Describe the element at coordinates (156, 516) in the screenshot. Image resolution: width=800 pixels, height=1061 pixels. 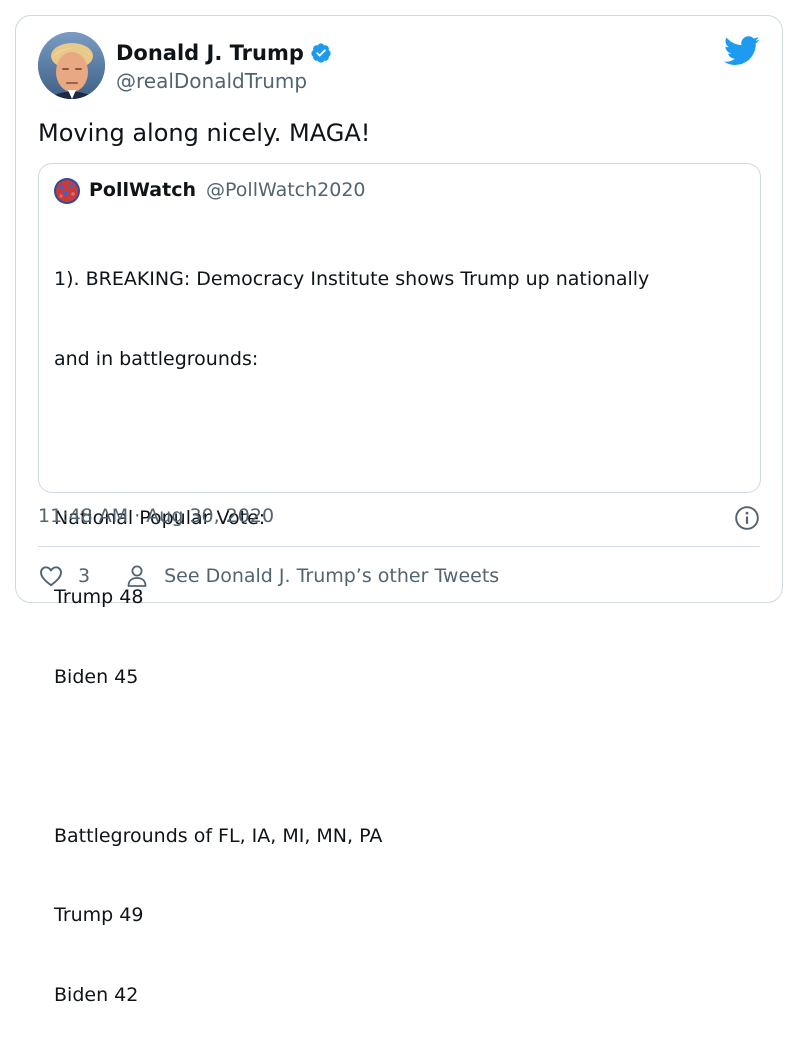
I see `tweet-timestamp: 11:48 AM · Aug 30, 2020` at that location.